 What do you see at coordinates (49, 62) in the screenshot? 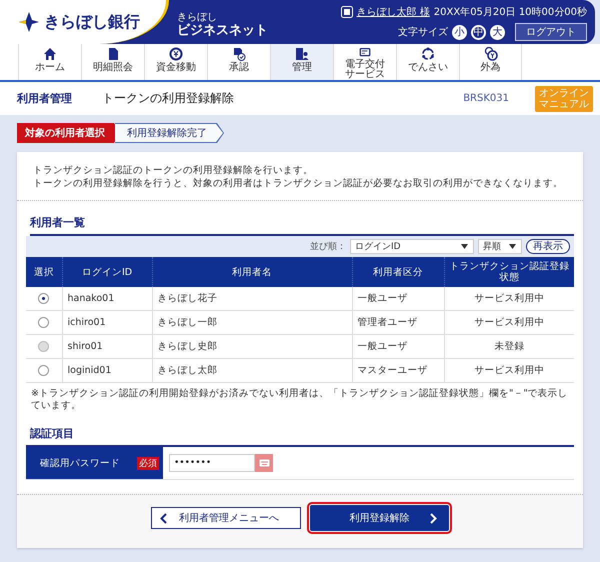
I see `nav-tab: ホーム` at bounding box center [49, 62].